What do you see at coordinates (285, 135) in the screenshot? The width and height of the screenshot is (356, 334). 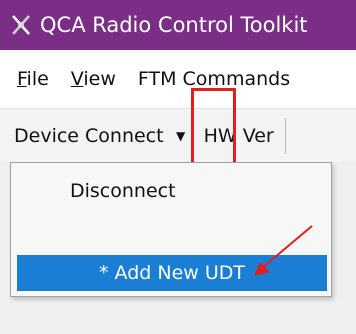 I see `toolbar-separator` at bounding box center [285, 135].